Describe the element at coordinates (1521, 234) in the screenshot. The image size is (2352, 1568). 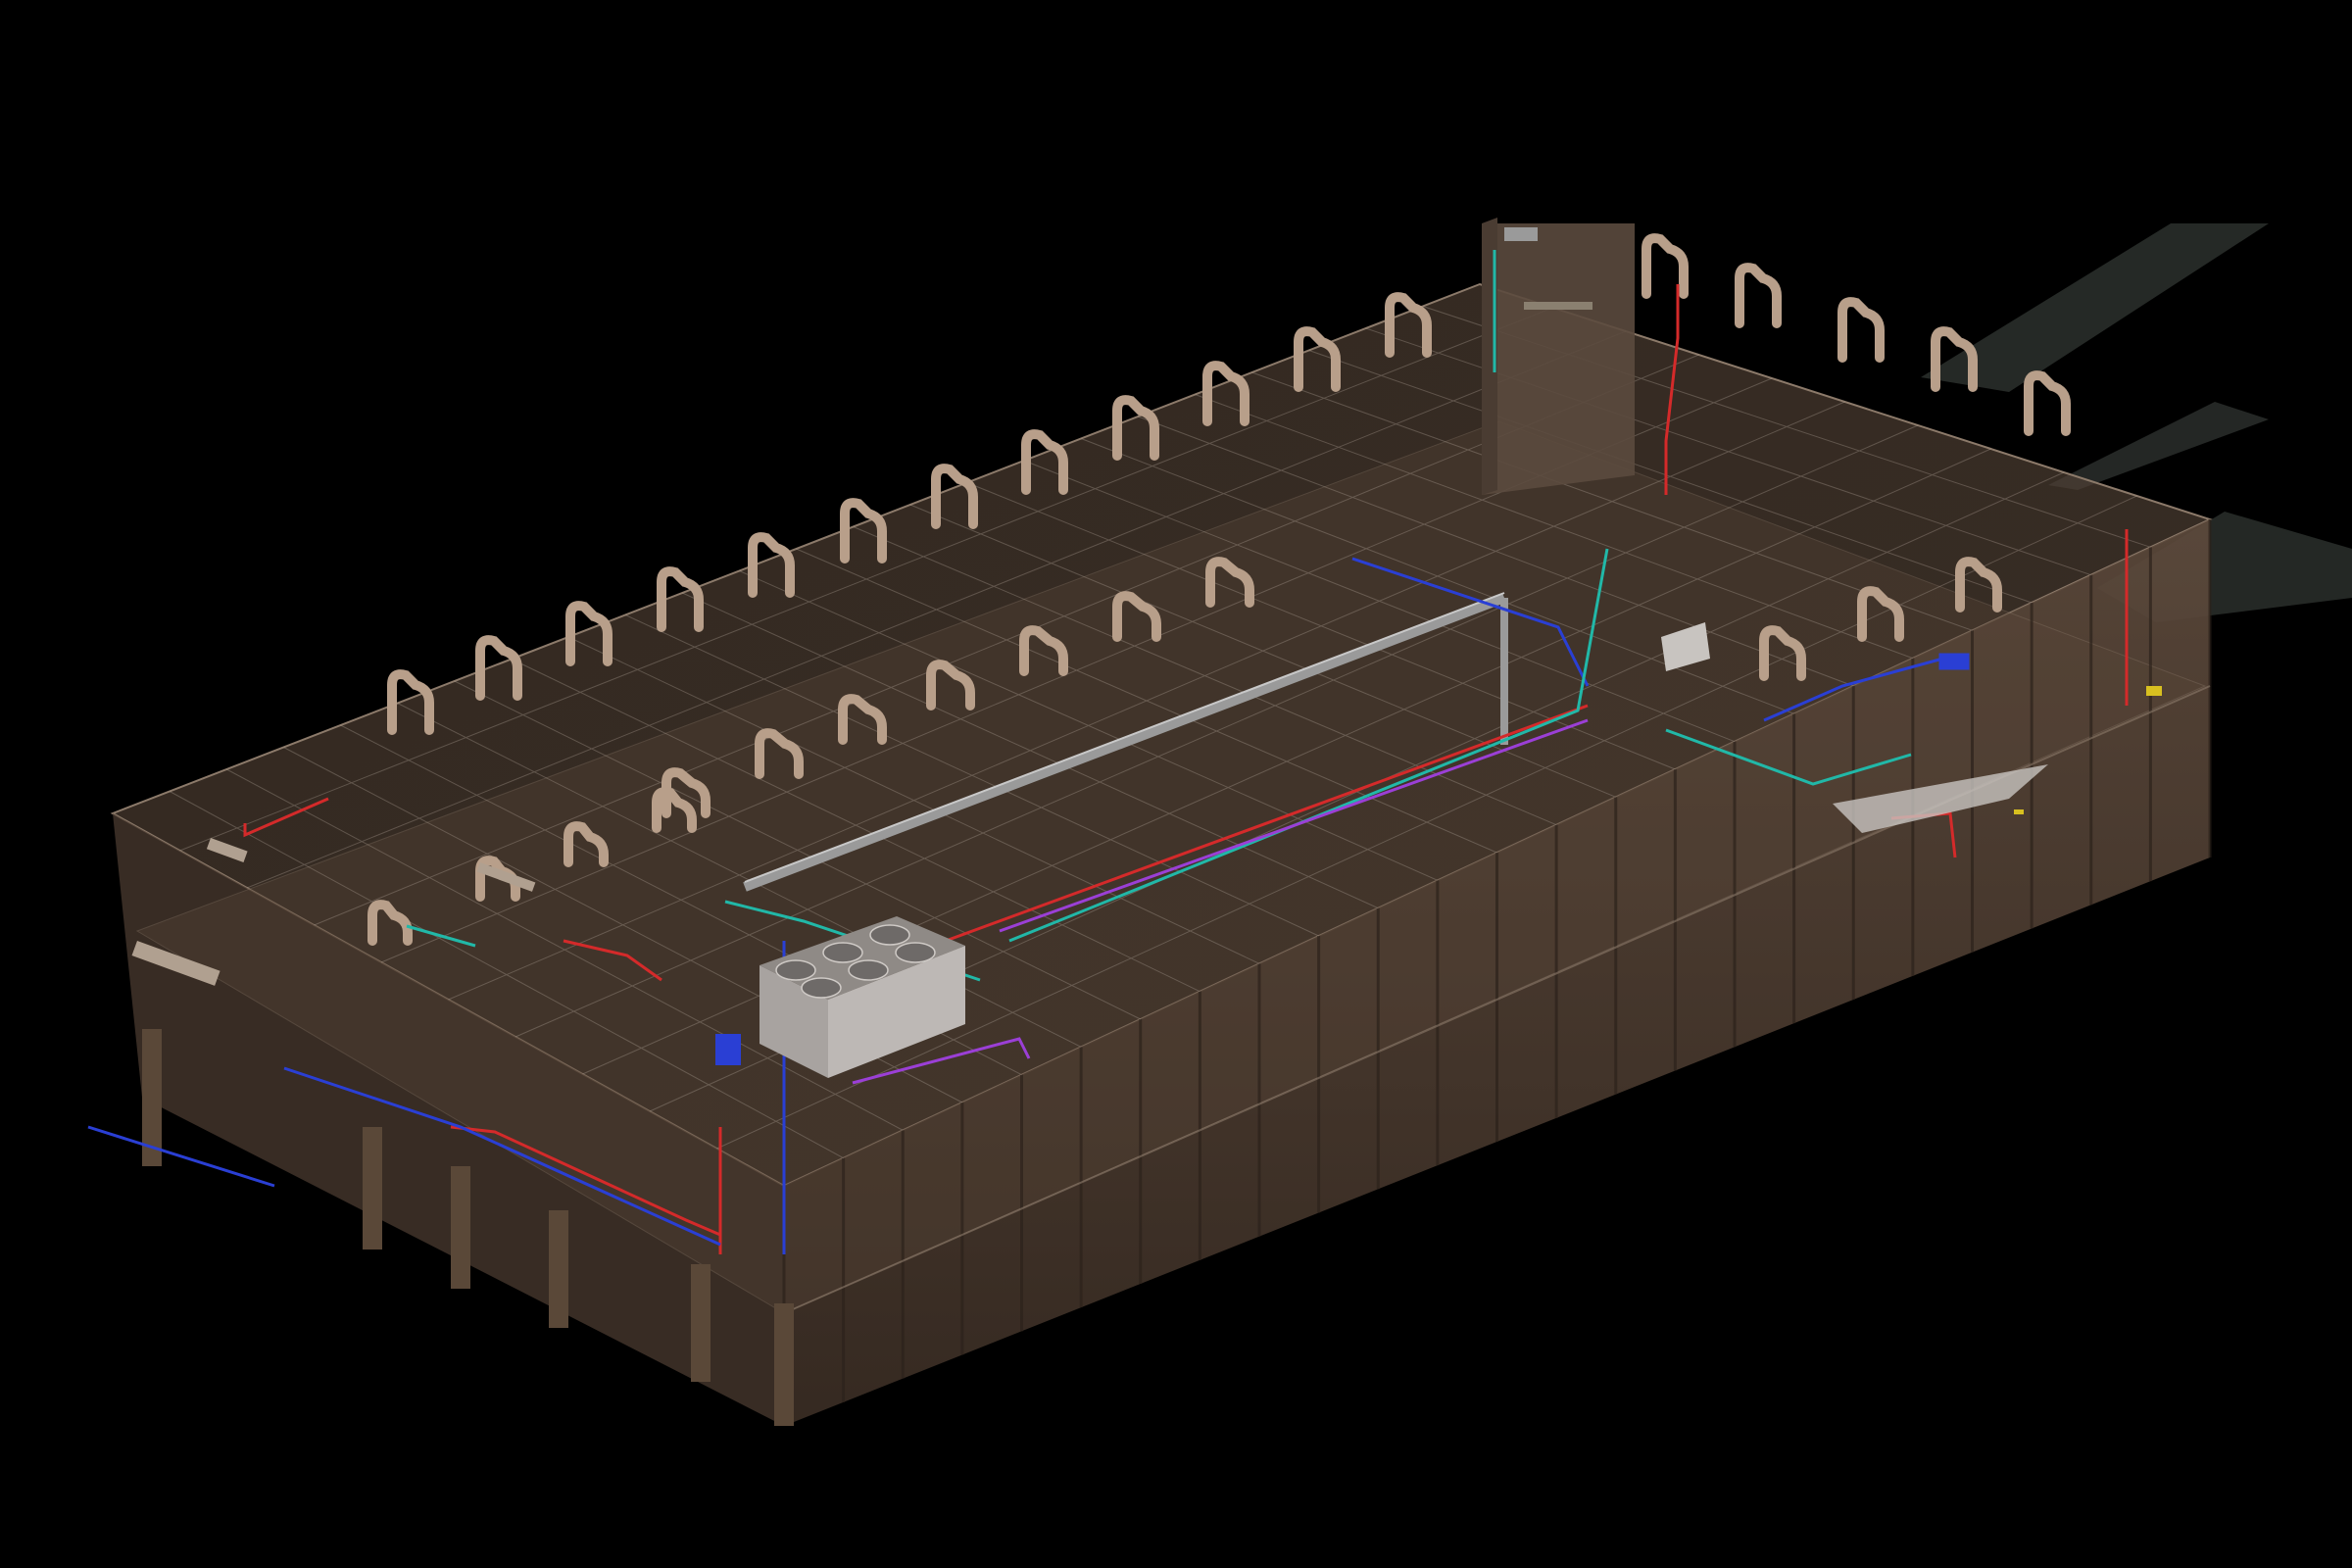
I see `lift-equipment` at that location.